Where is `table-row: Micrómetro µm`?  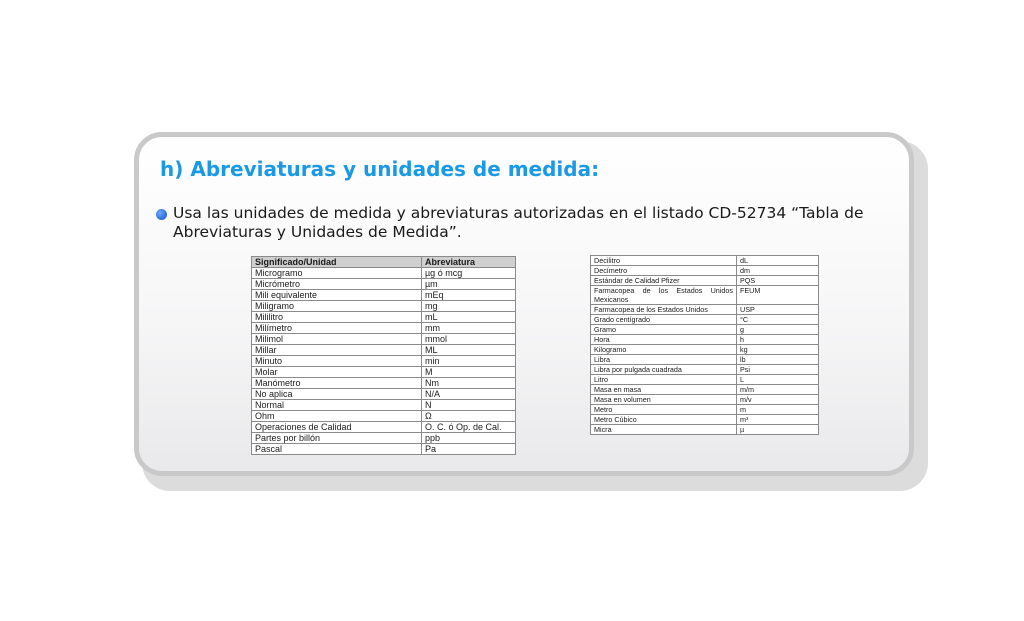
table-row: Micrómetro µm is located at coordinates (383, 284).